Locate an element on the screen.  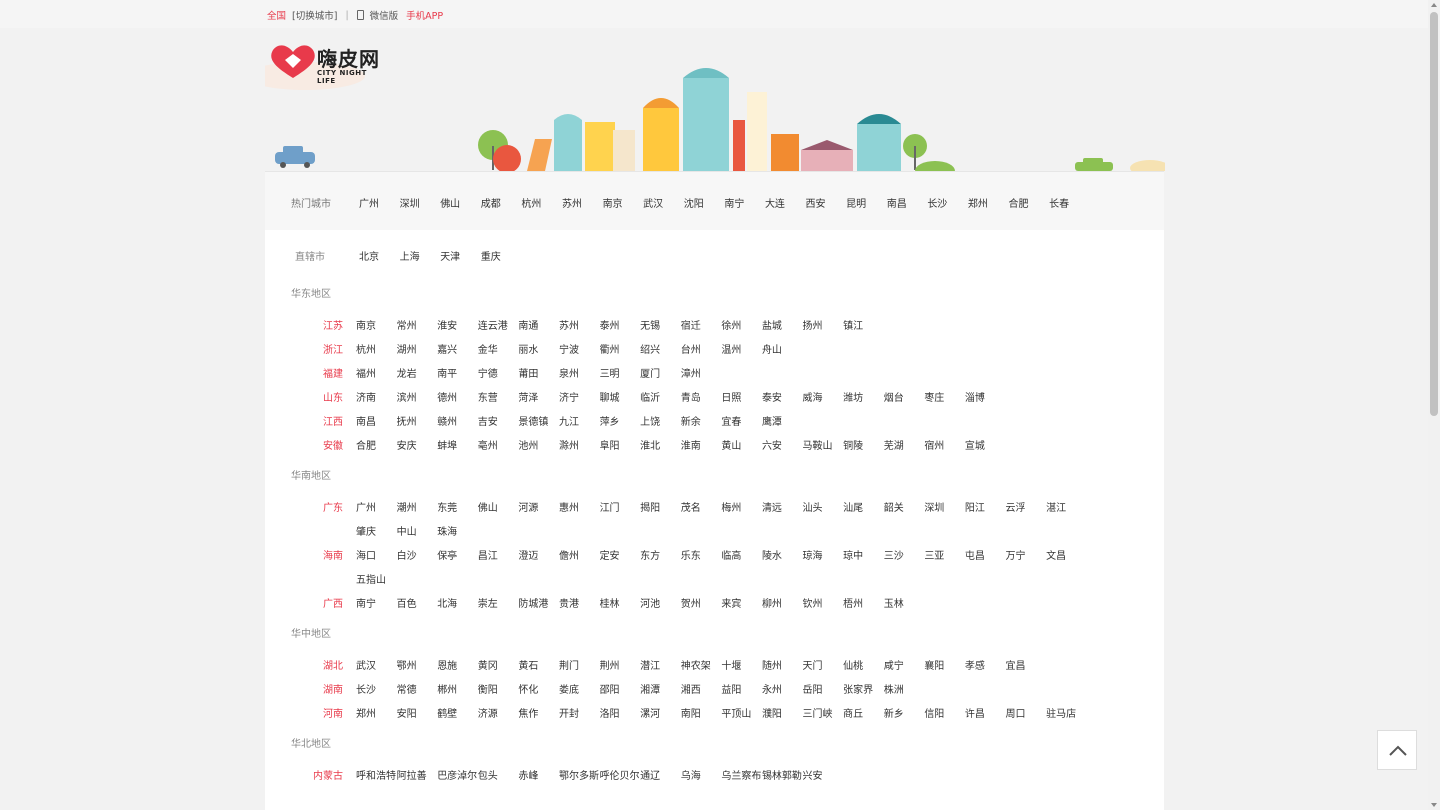
city-link: 广州 is located at coordinates (376, 511).